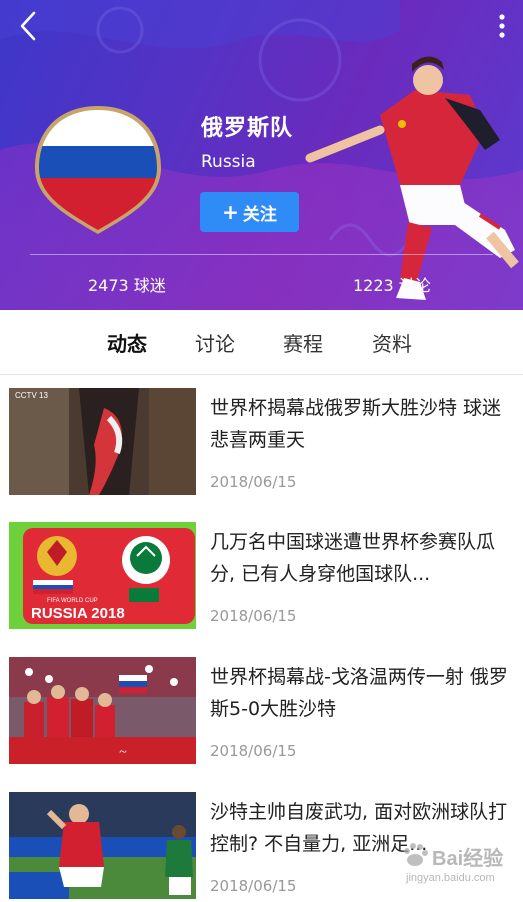  What do you see at coordinates (127, 284) in the screenshot?
I see `fans-count: 2473 球迷` at bounding box center [127, 284].